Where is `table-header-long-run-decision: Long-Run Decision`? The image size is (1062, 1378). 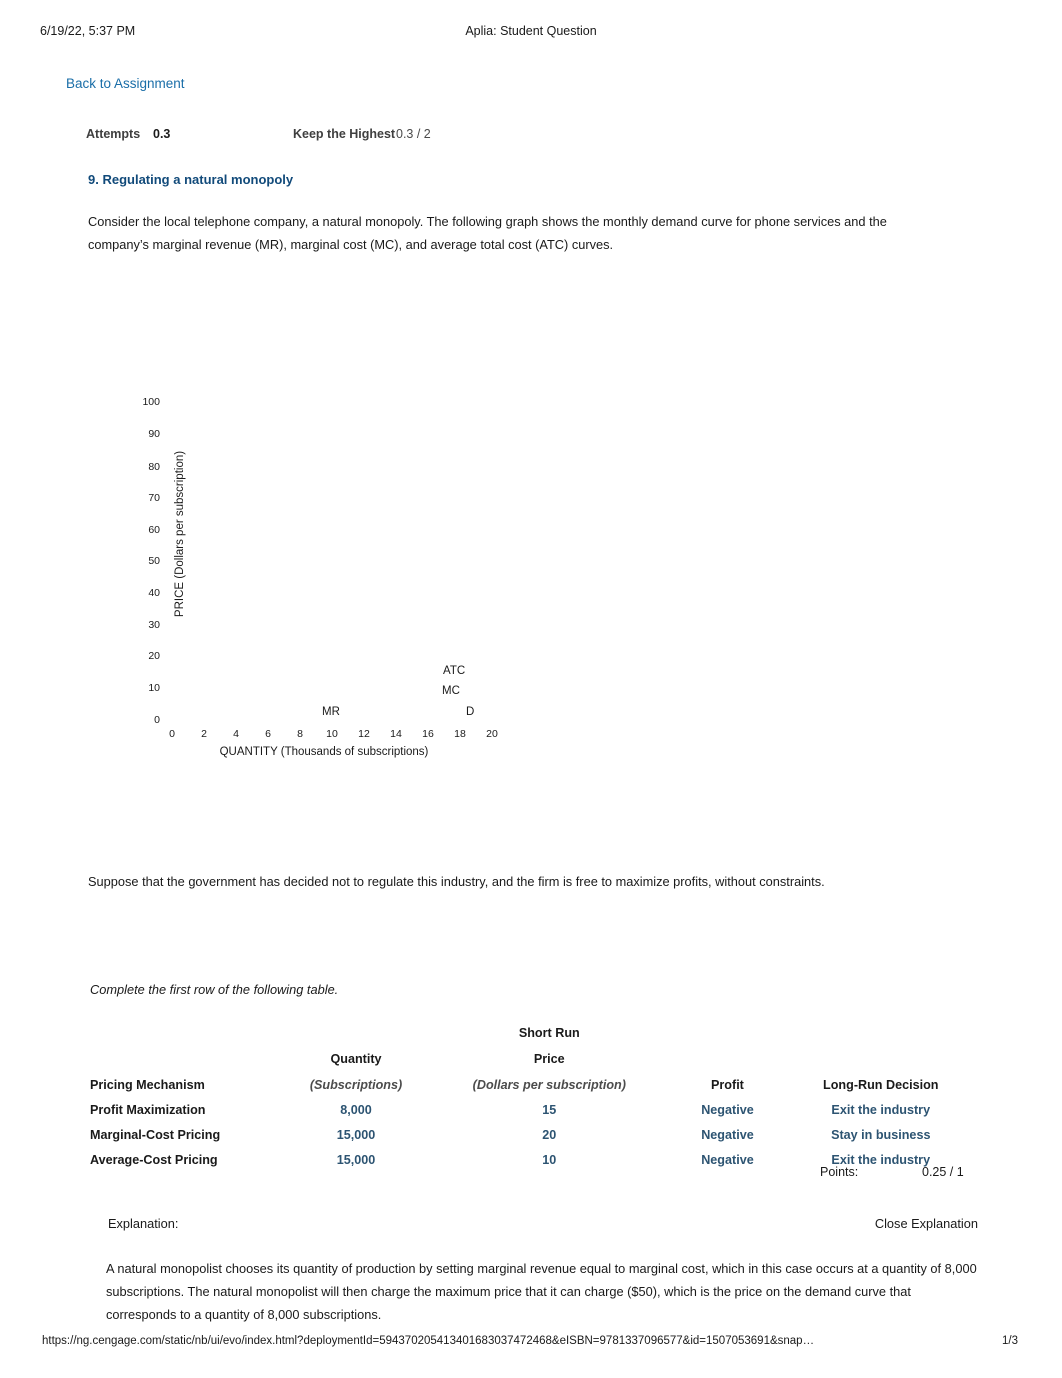
table-header-long-run-decision: Long-Run Decision is located at coordinates (881, 1085).